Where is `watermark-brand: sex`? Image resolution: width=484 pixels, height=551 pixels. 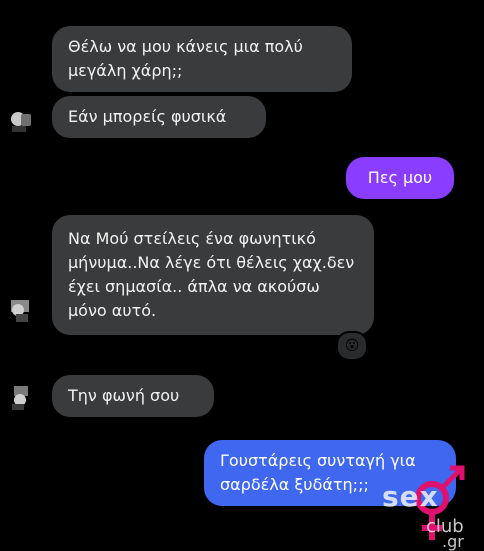
watermark-brand: sex is located at coordinates (410, 496).